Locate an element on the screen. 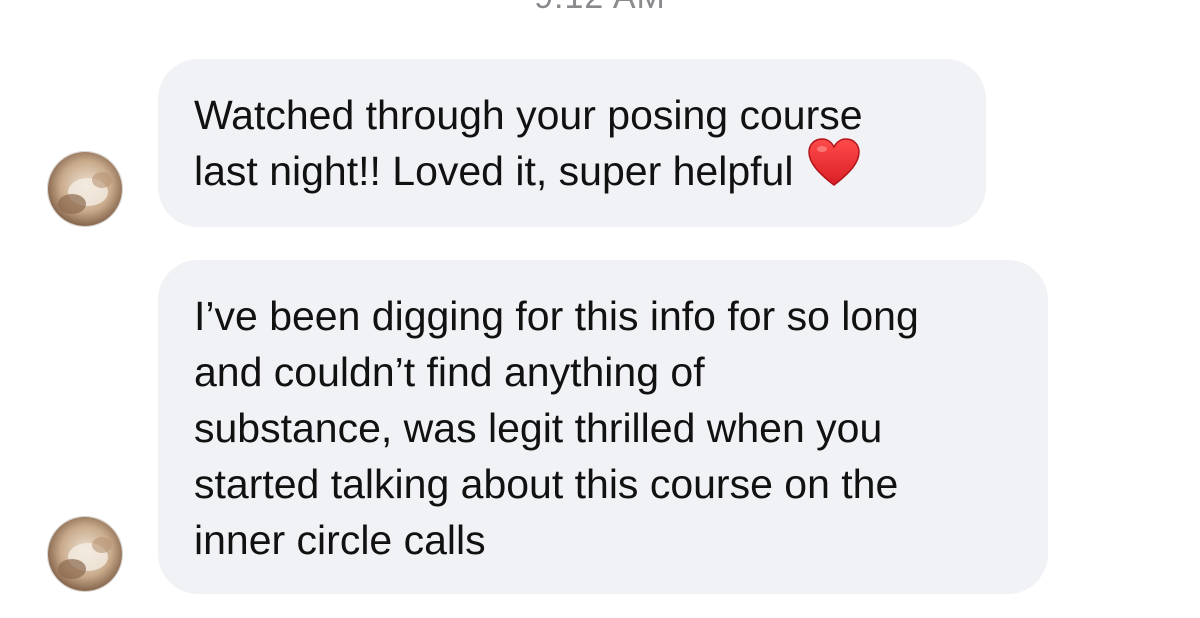 Image resolution: width=1200 pixels, height=618 pixels. red-heart-icon is located at coordinates (834, 170).